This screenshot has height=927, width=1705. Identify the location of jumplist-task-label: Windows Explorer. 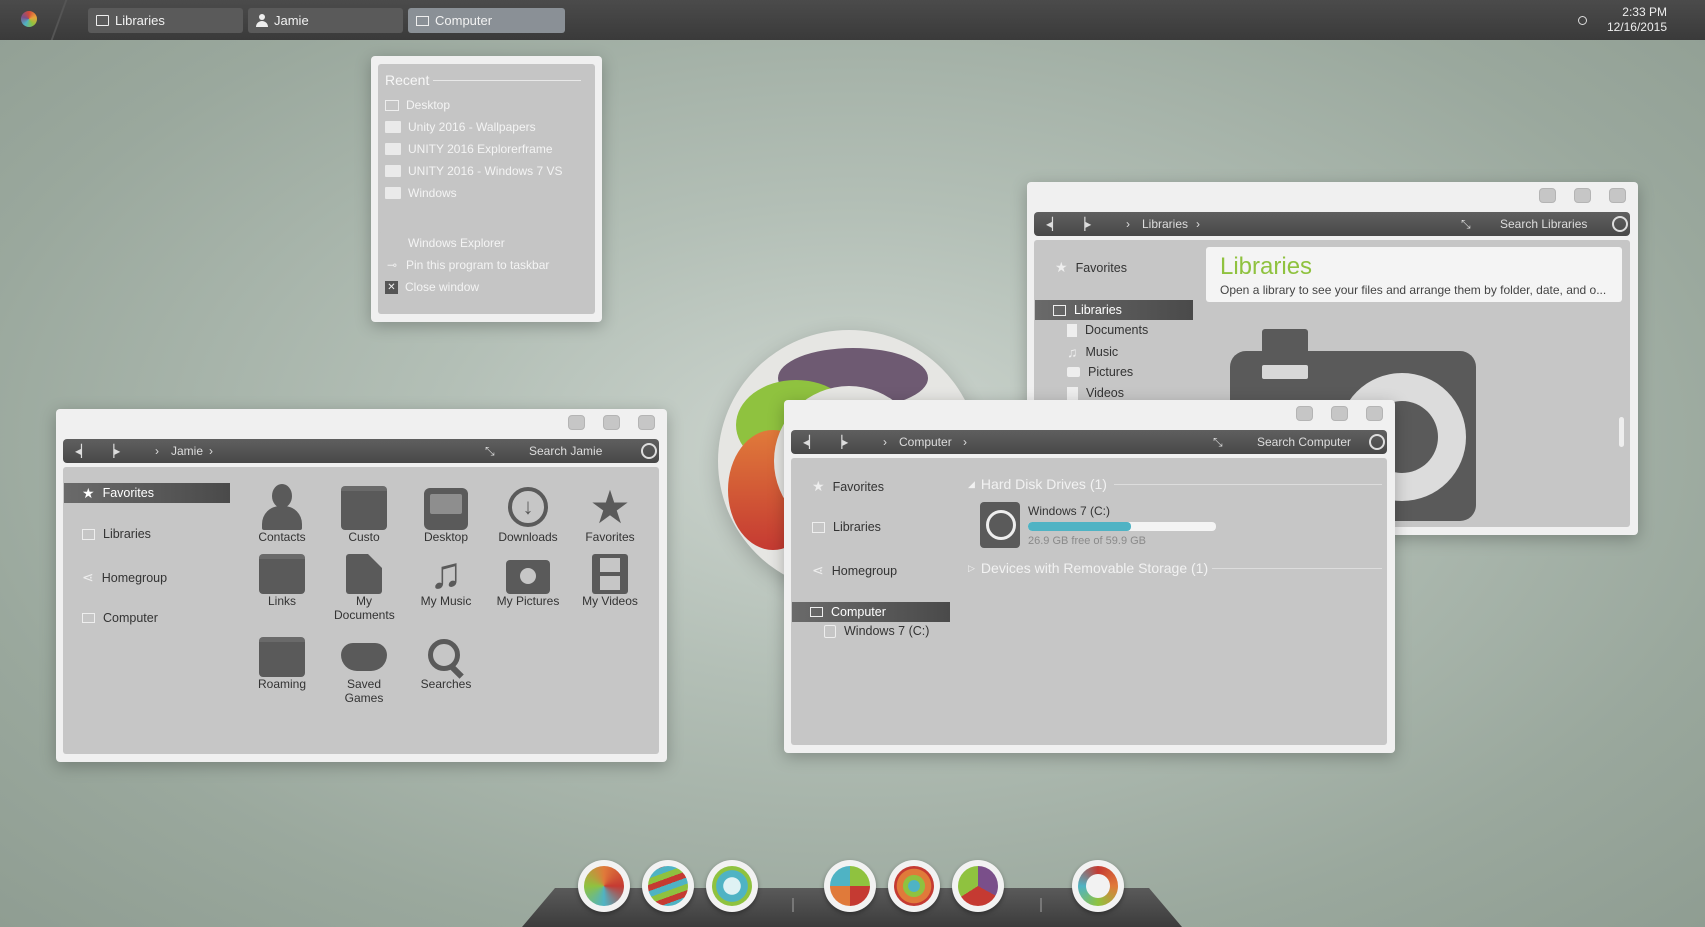
(456, 243).